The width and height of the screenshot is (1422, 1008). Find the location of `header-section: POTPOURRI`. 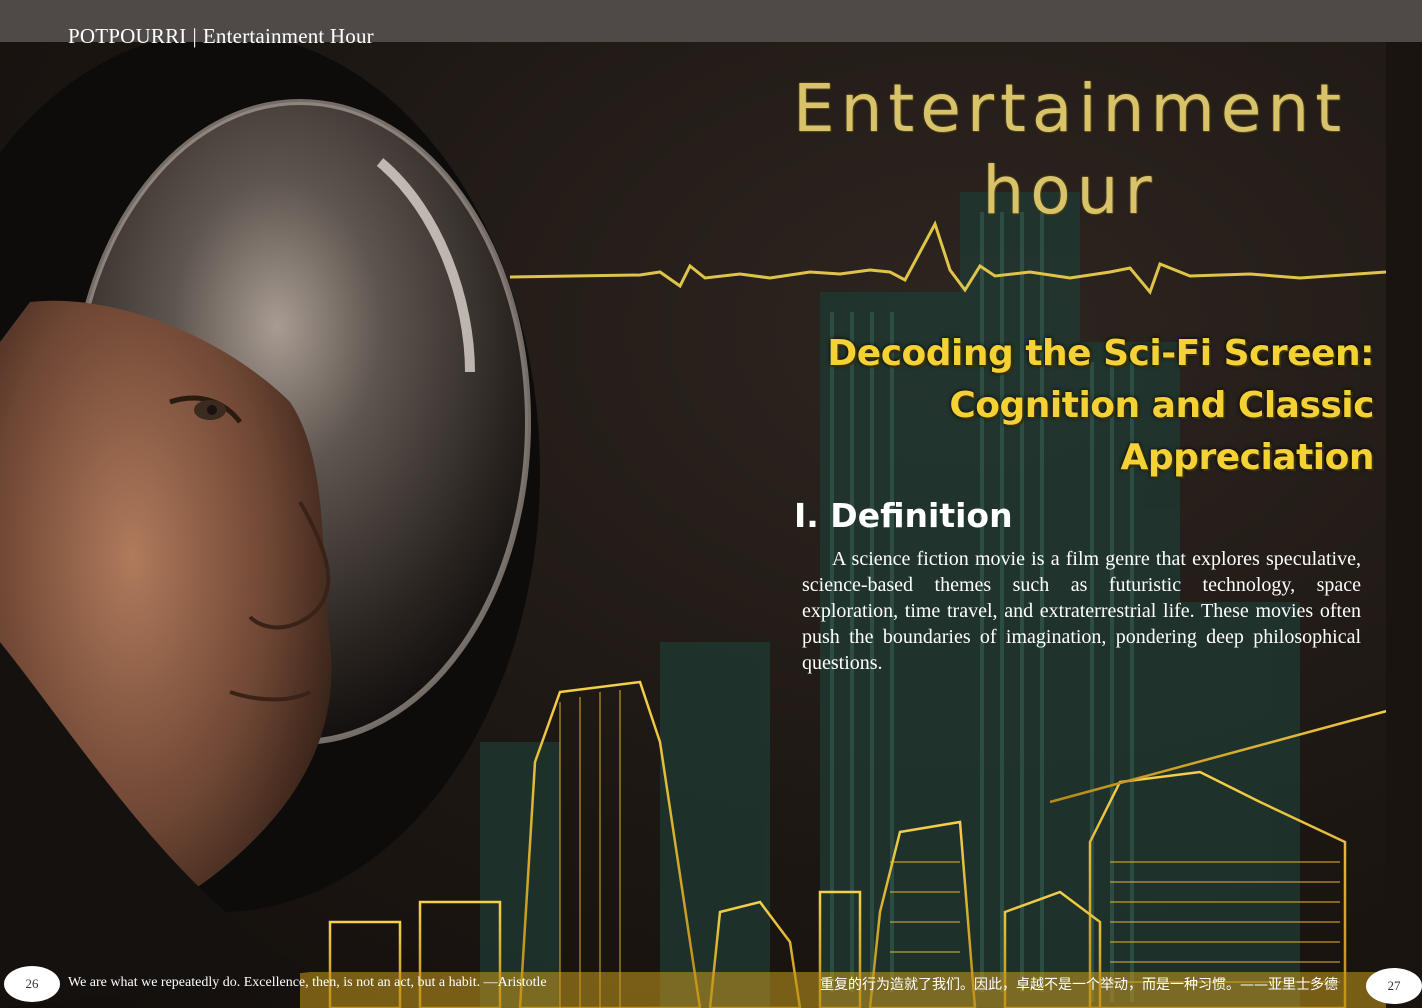

header-section: POTPOURRI is located at coordinates (127, 36).